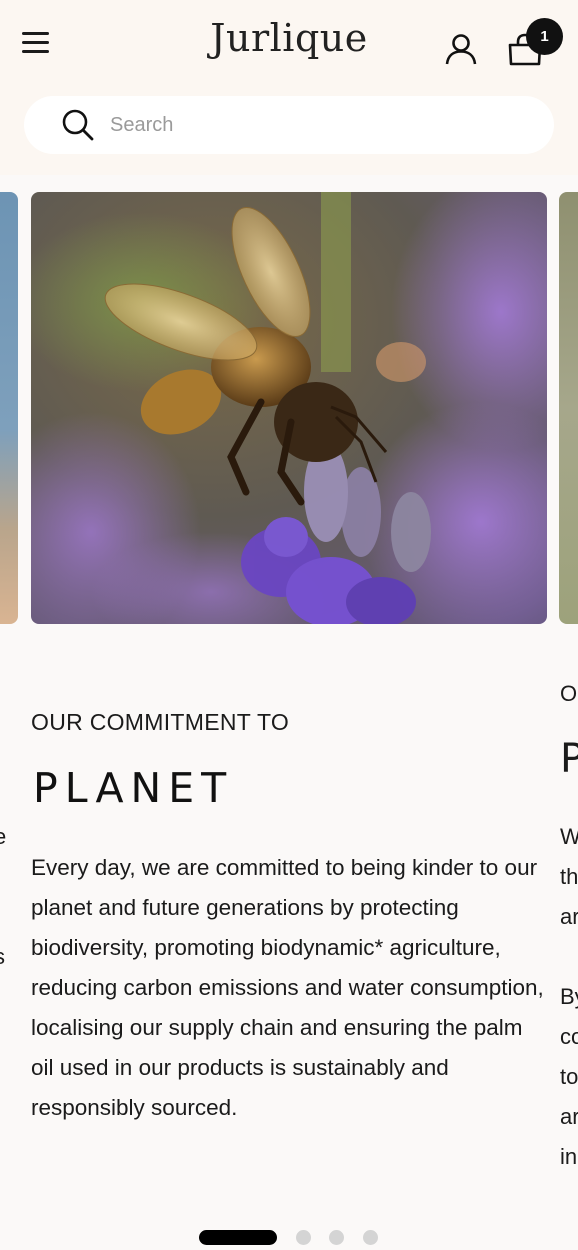  Describe the element at coordinates (289, 87) in the screenshot. I see `header: Jurlique 1` at that location.